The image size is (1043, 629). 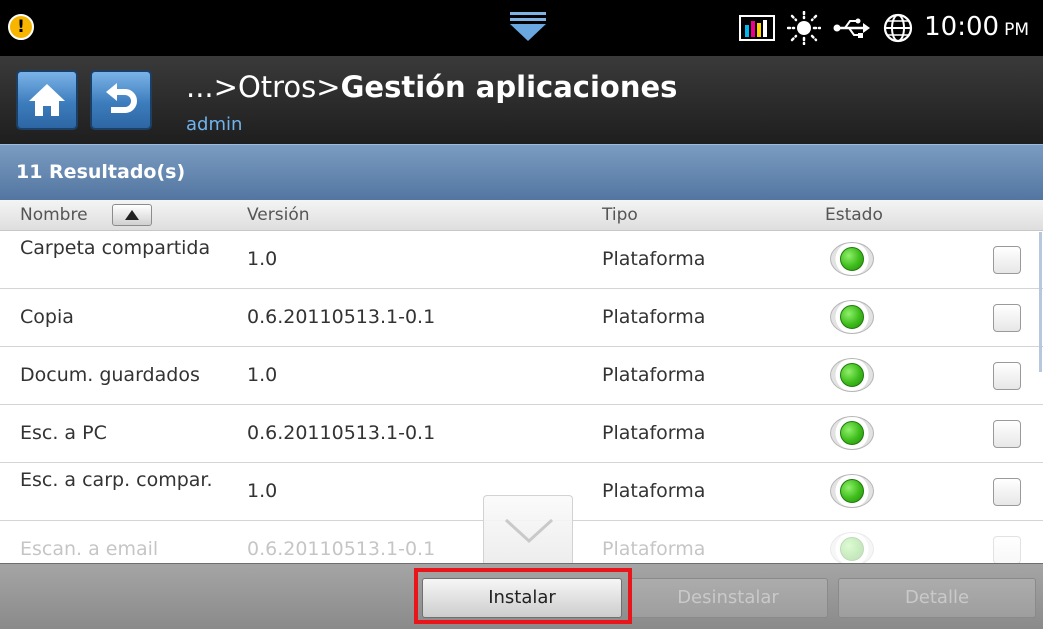 What do you see at coordinates (116, 480) in the screenshot?
I see `app-name: Esc. a carp. compar.` at bounding box center [116, 480].